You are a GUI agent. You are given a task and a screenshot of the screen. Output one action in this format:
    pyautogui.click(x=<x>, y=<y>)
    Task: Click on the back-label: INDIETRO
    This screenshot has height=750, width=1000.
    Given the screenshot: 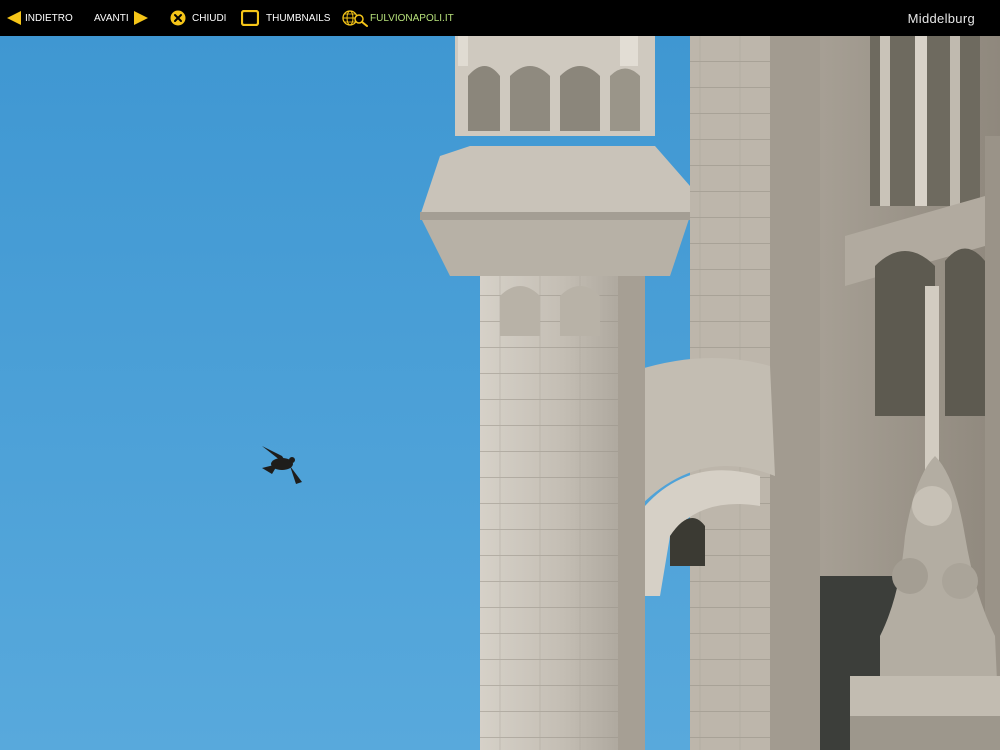 What is the action you would take?
    pyautogui.click(x=49, y=18)
    